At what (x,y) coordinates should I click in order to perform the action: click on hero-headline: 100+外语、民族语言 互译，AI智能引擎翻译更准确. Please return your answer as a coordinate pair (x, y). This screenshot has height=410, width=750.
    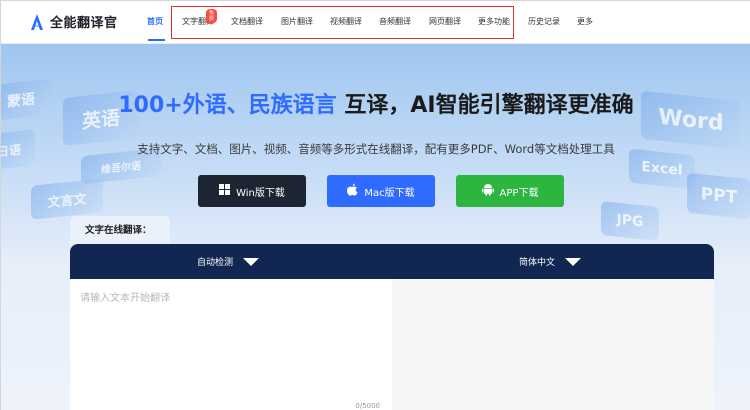
    Looking at the image, I should click on (376, 105).